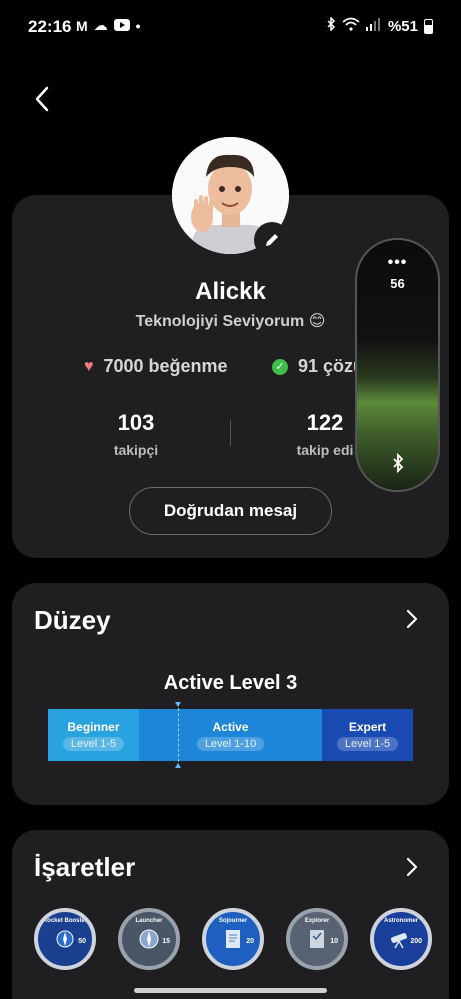  I want to click on youtube-icon, so click(121, 26).